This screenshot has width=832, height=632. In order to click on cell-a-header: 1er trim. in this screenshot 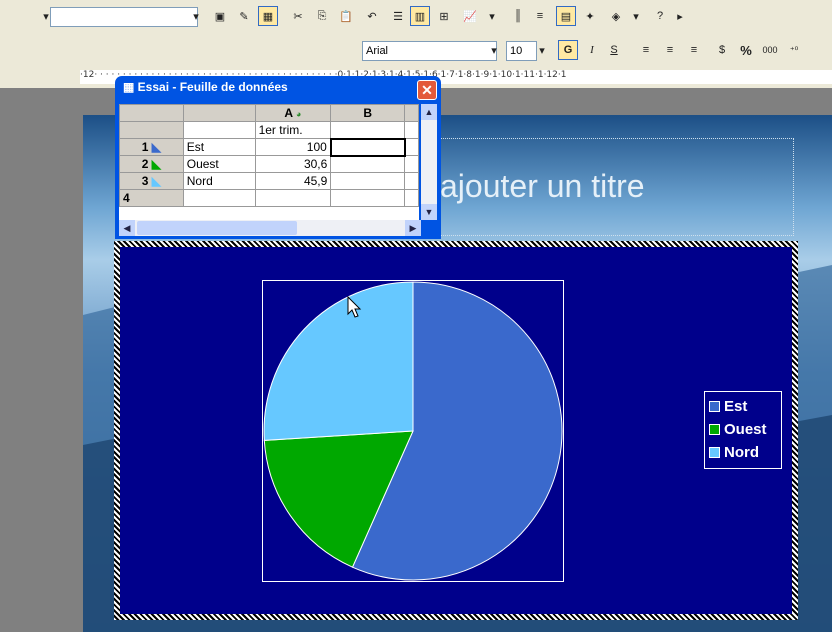, I will do `click(293, 130)`.